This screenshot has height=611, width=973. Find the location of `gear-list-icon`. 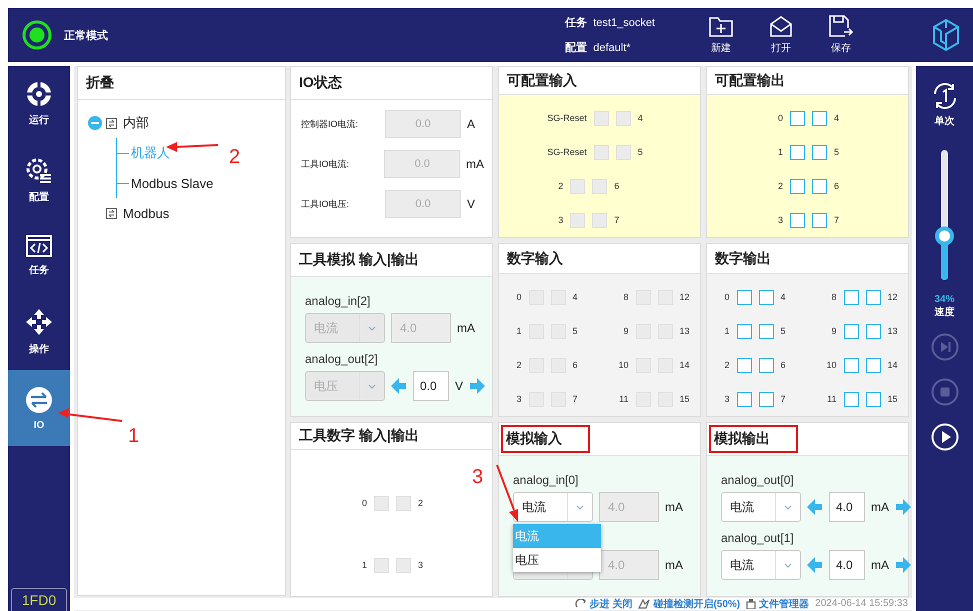

gear-list-icon is located at coordinates (39, 170).